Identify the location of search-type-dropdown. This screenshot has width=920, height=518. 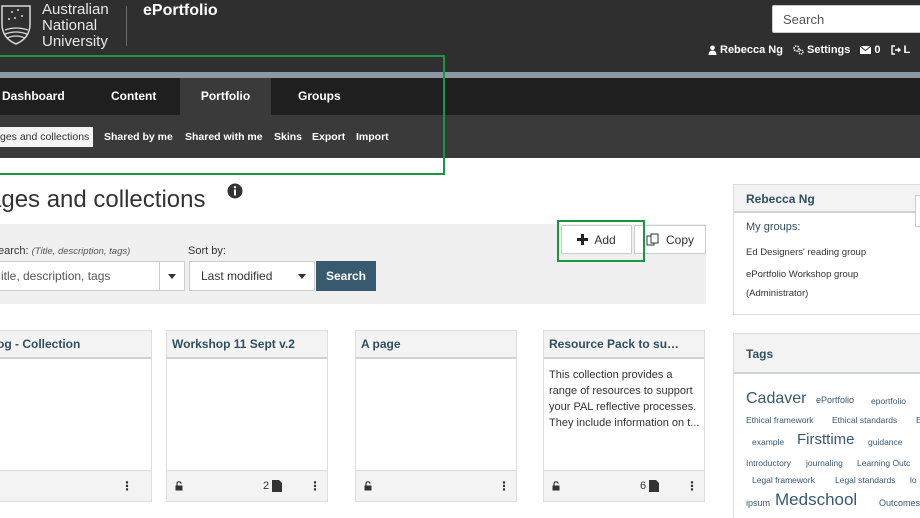
(172, 276).